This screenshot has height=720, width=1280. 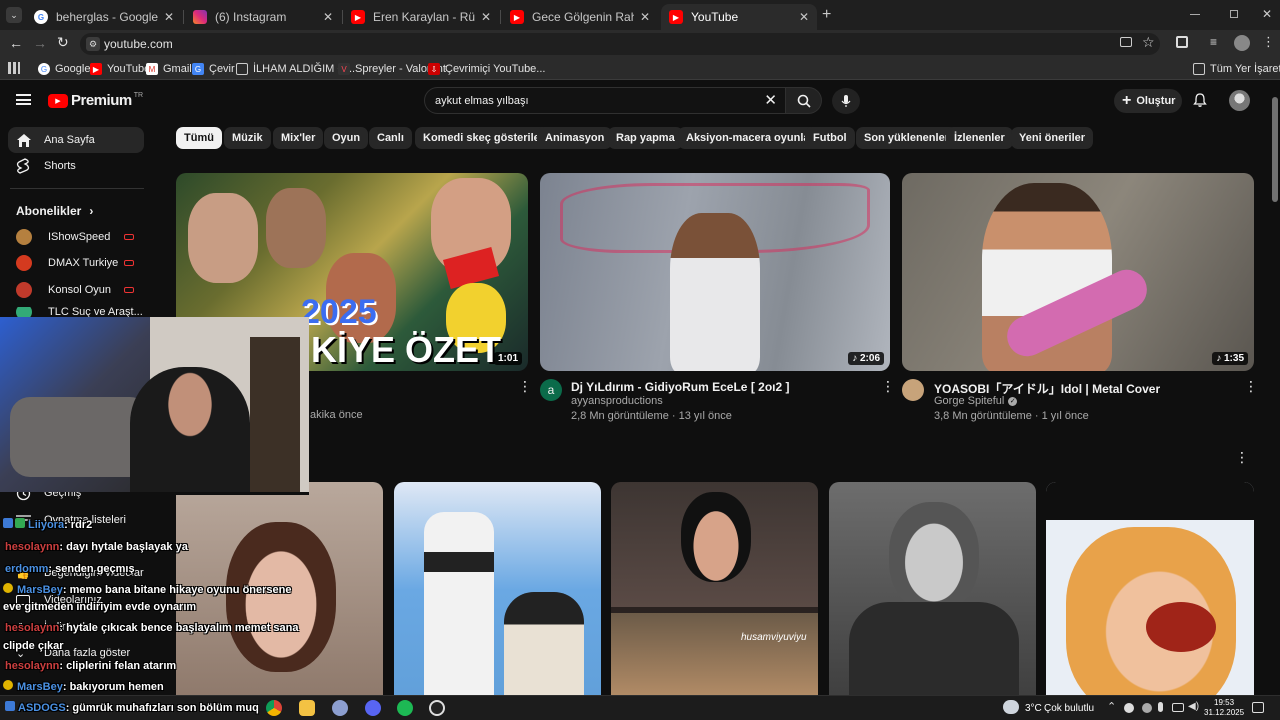 What do you see at coordinates (421, 17) in the screenshot?
I see `tab-eren-karaylan: ▶ Eren Karaylan - Rüyalara Sor - ✕` at bounding box center [421, 17].